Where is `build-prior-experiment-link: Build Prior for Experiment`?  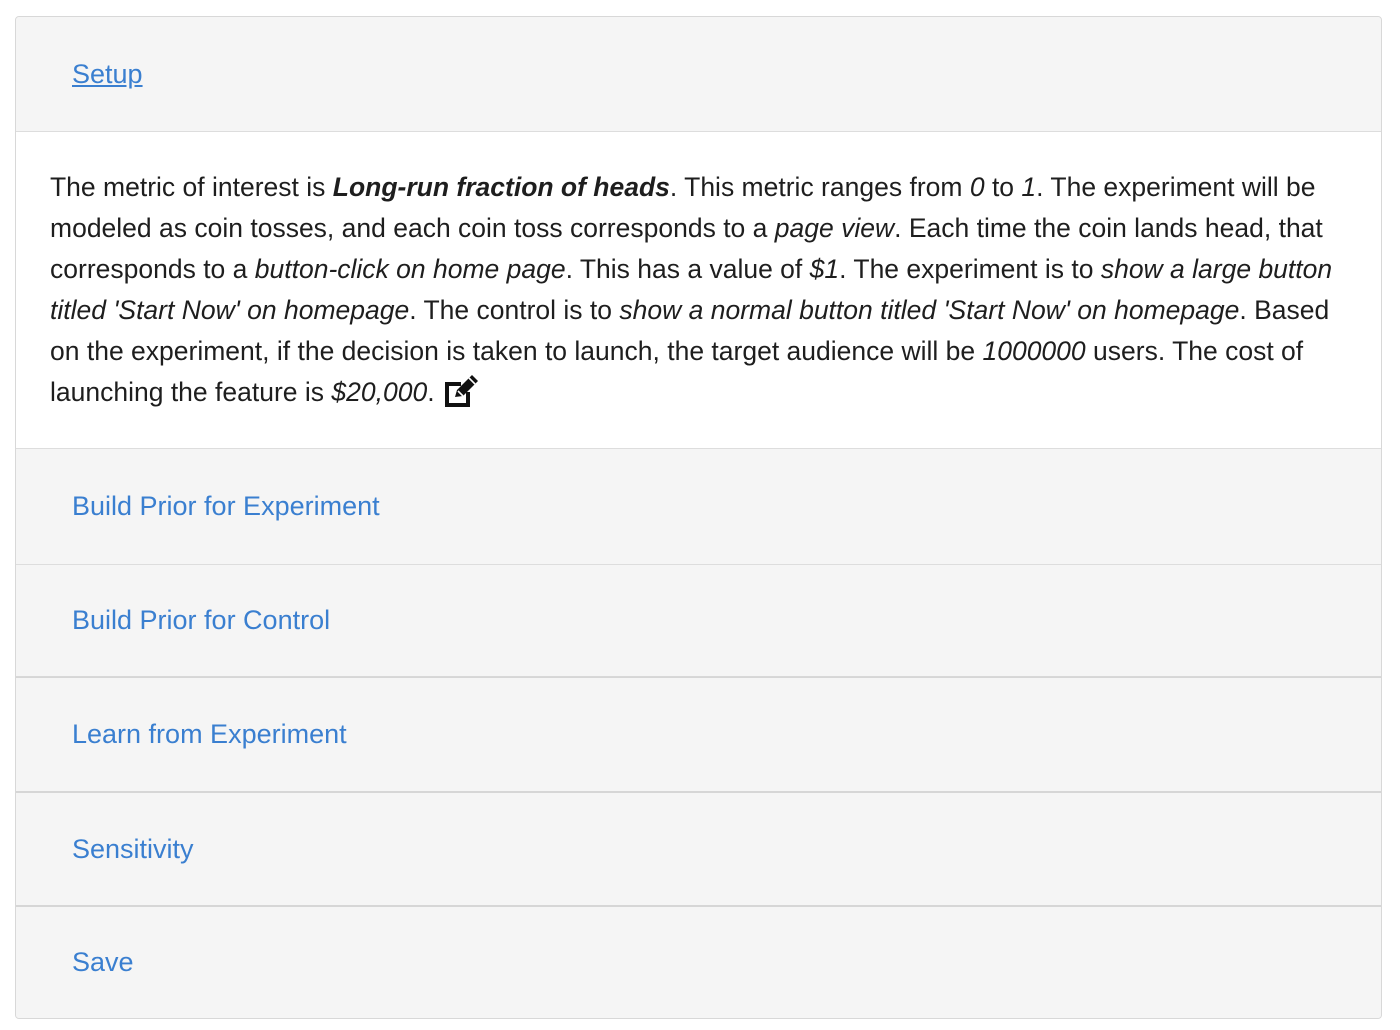 build-prior-experiment-link: Build Prior for Experiment is located at coordinates (226, 506).